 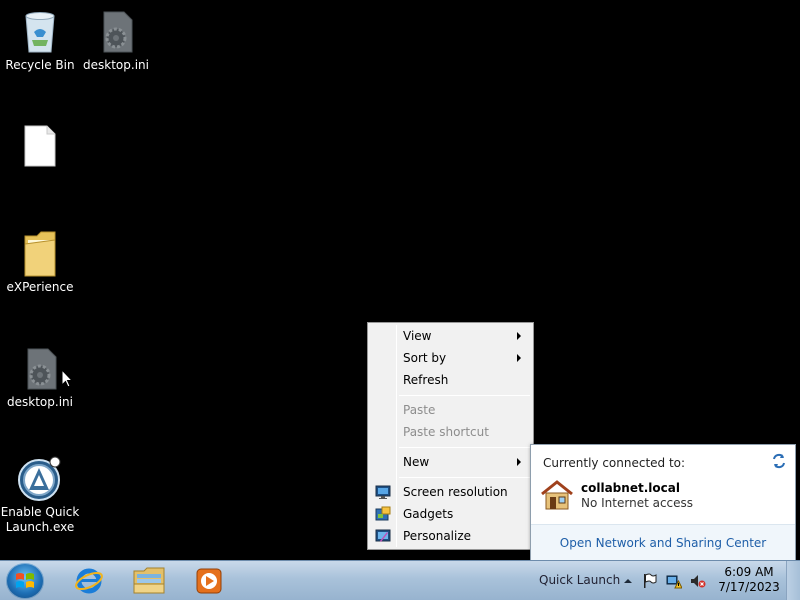 I want to click on menu-item-label: Gadgets, so click(x=428, y=514).